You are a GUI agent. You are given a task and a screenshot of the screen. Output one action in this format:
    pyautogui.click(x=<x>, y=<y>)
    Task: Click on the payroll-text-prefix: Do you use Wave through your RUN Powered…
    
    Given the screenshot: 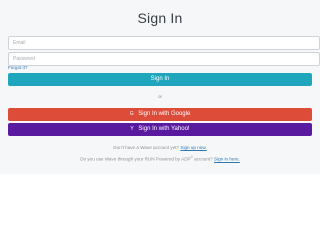 What is the action you would take?
    pyautogui.click(x=135, y=159)
    